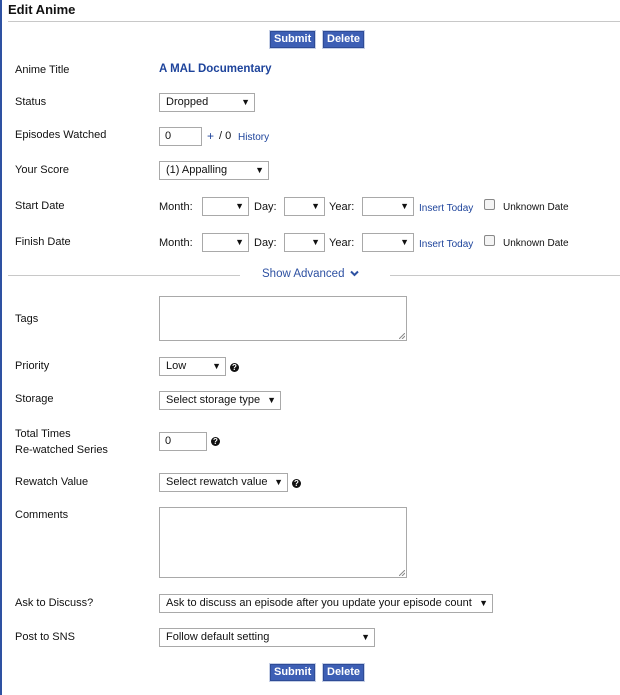 Image resolution: width=620 pixels, height=695 pixels. I want to click on status-label: Status, so click(31, 102).